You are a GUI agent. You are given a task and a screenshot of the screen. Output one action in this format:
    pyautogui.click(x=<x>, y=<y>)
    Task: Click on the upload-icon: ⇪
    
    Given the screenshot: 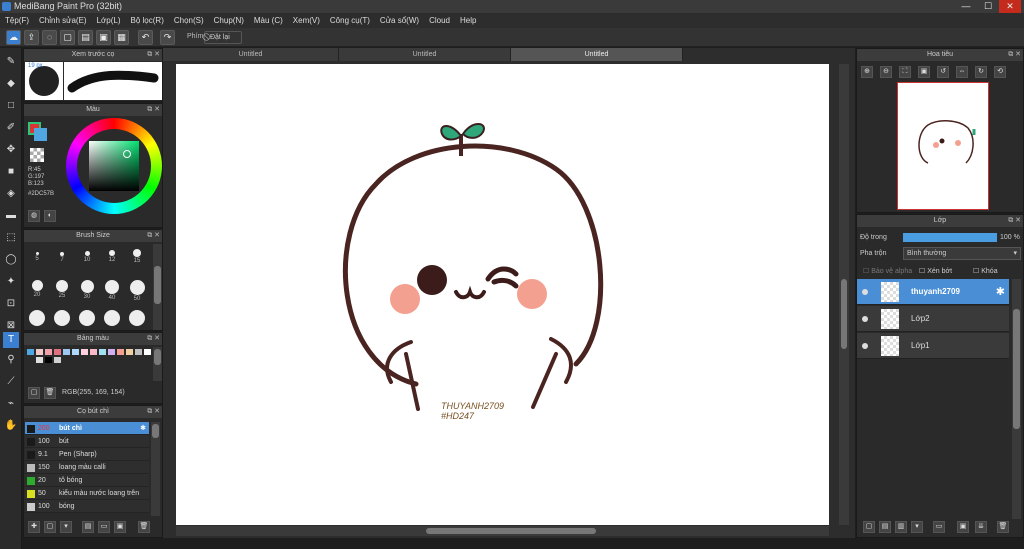 What is the action you would take?
    pyautogui.click(x=31, y=37)
    